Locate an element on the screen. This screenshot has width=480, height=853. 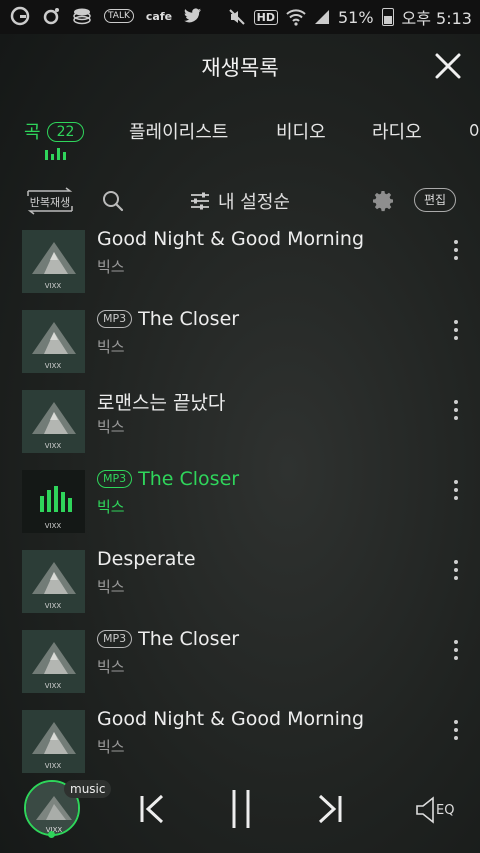
cafe-icon: cafe is located at coordinates (159, 16).